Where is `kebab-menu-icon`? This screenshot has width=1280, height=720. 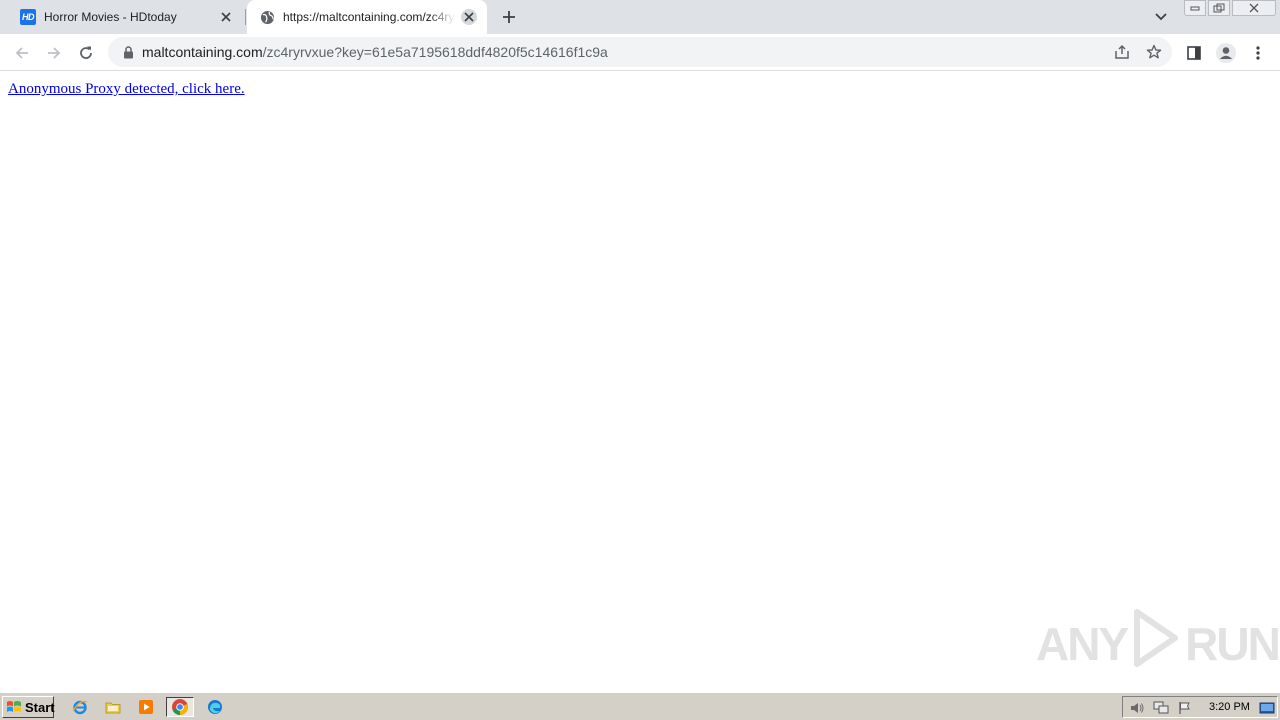 kebab-menu-icon is located at coordinates (1258, 53).